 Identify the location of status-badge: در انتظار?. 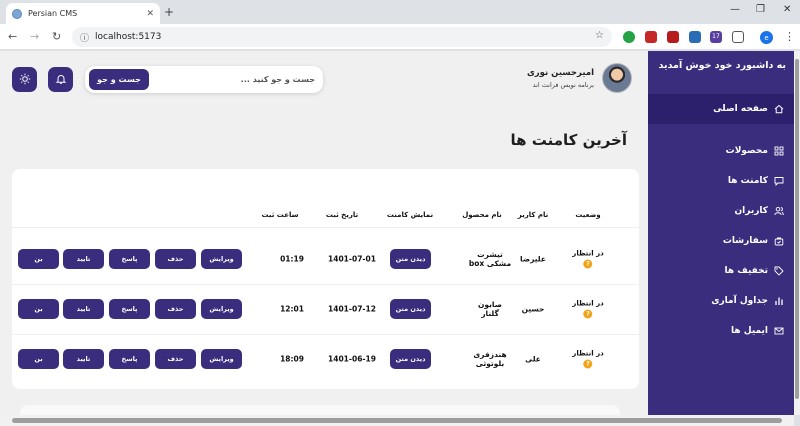
(588, 259).